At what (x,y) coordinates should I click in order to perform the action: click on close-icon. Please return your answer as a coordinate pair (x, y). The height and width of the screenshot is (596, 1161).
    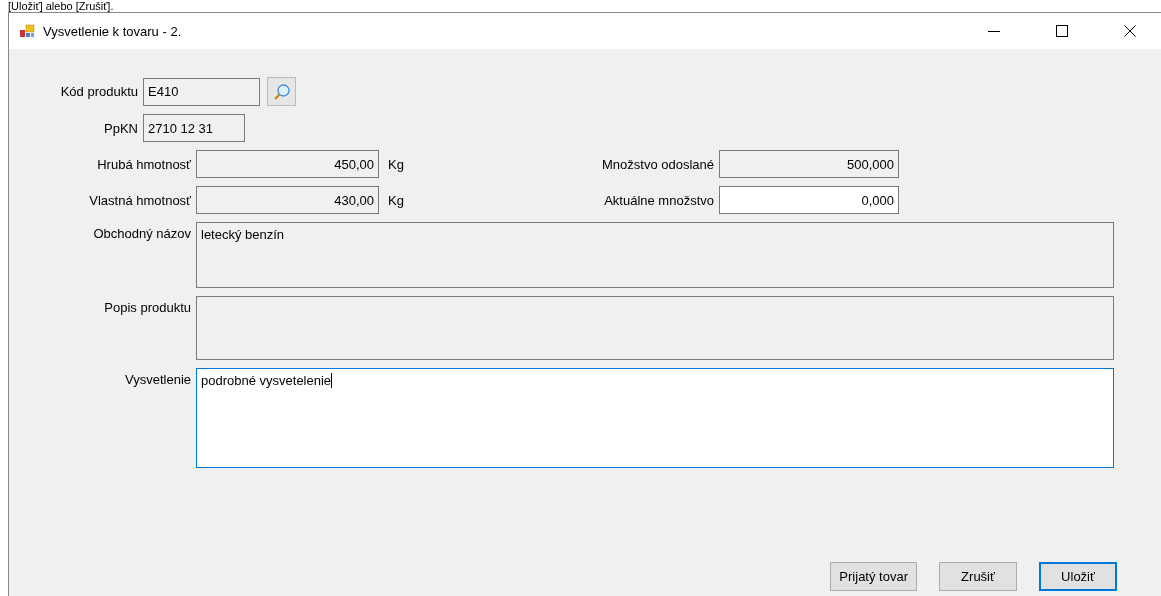
    Looking at the image, I should click on (1130, 31).